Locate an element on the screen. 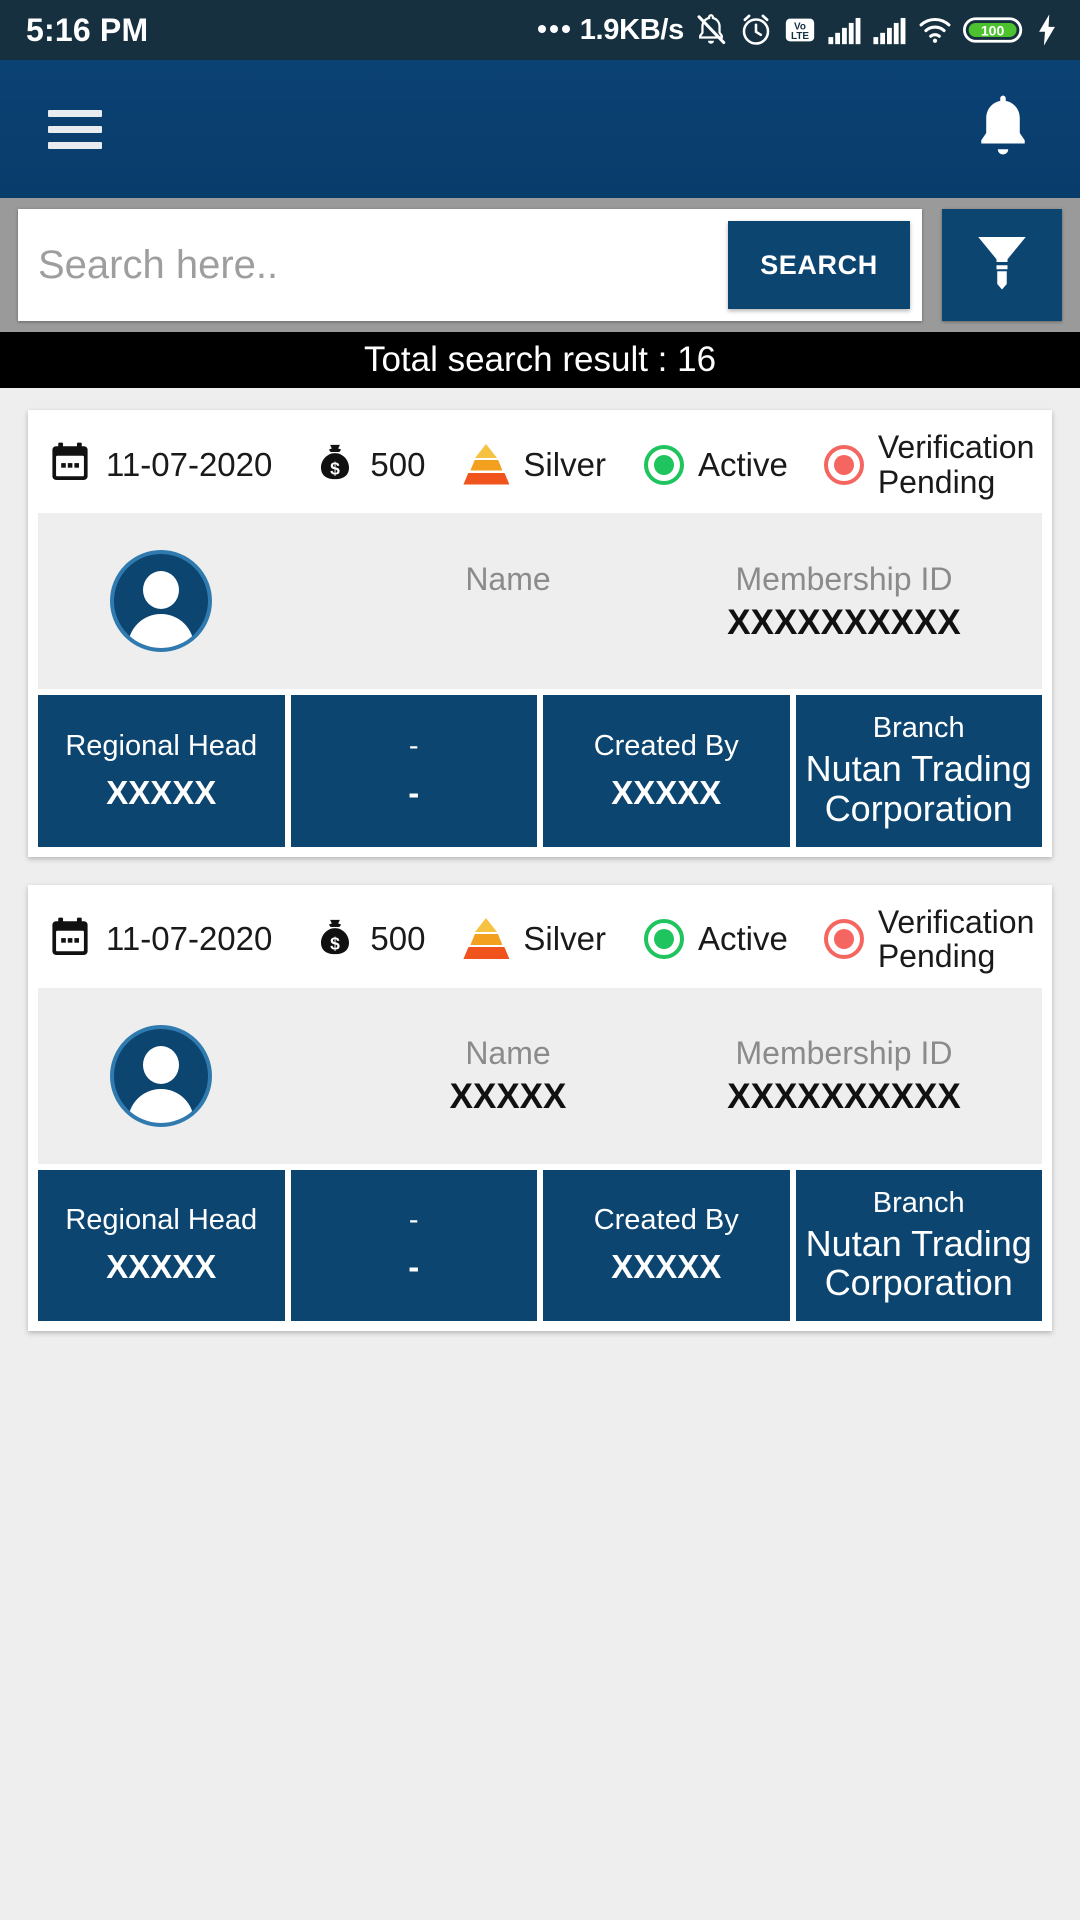 The width and height of the screenshot is (1080, 1920). bell-icon is located at coordinates (1003, 129).